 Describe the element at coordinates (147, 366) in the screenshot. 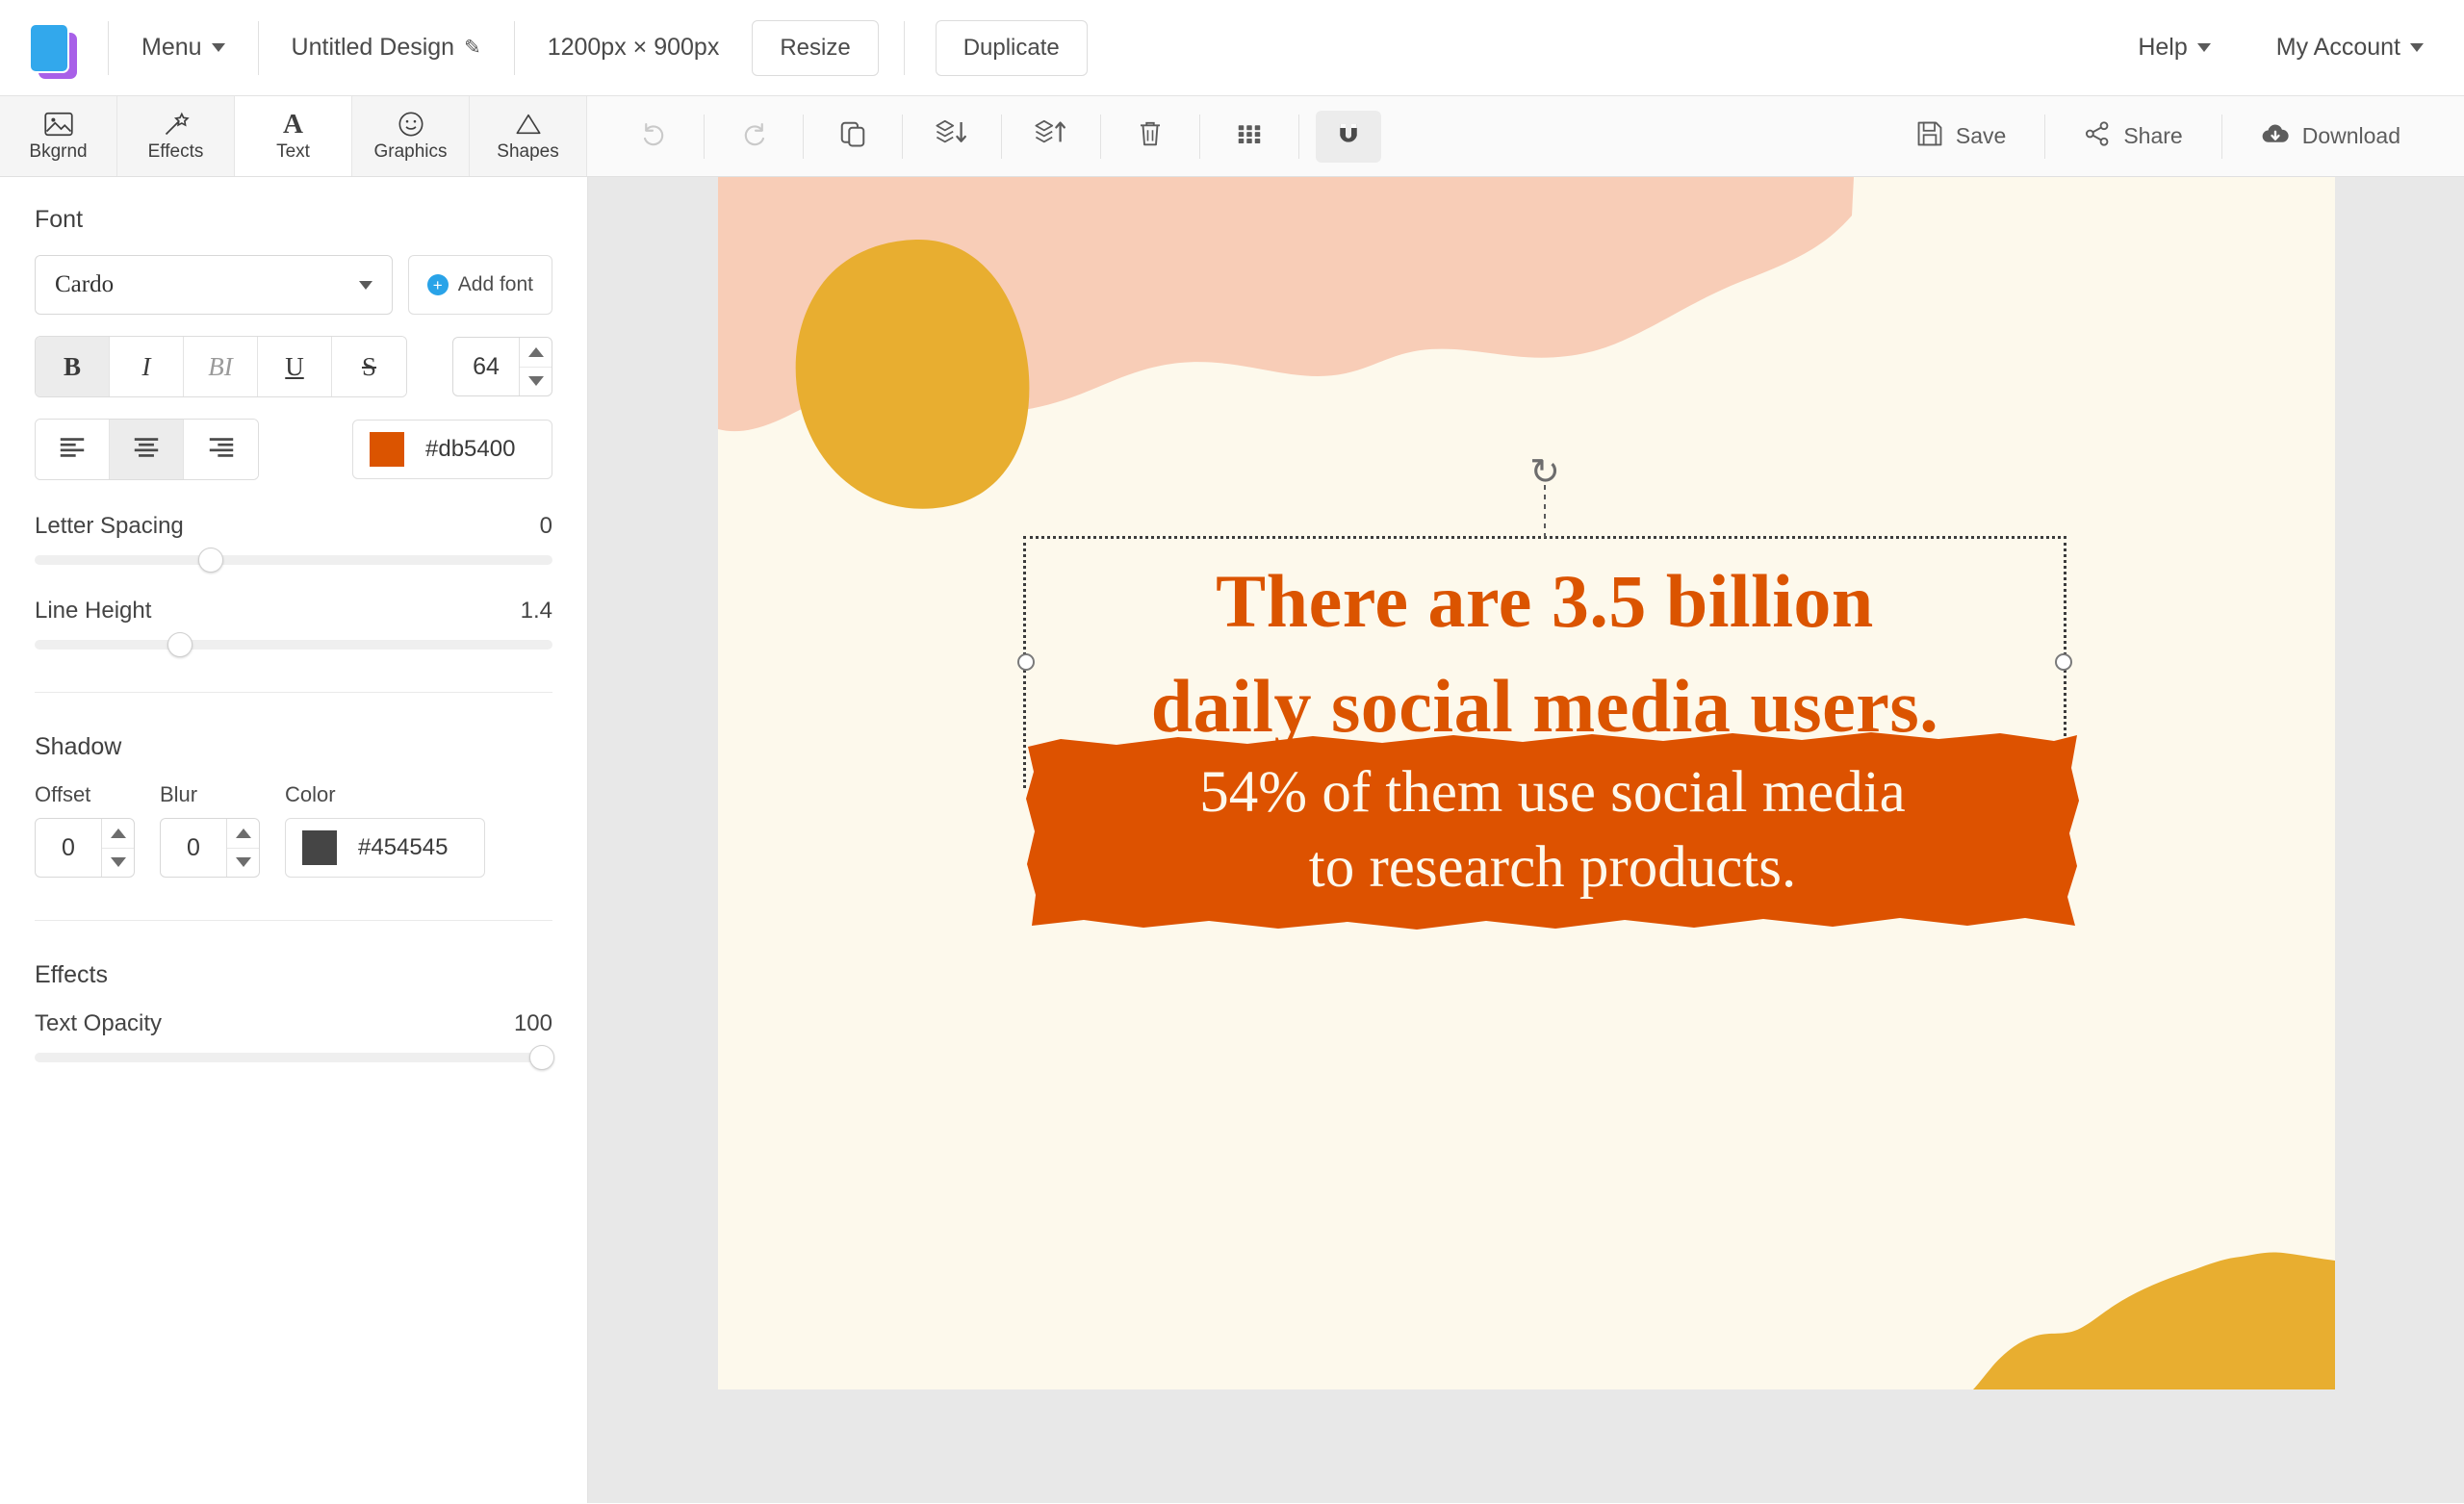

I see `italic-button: I` at that location.